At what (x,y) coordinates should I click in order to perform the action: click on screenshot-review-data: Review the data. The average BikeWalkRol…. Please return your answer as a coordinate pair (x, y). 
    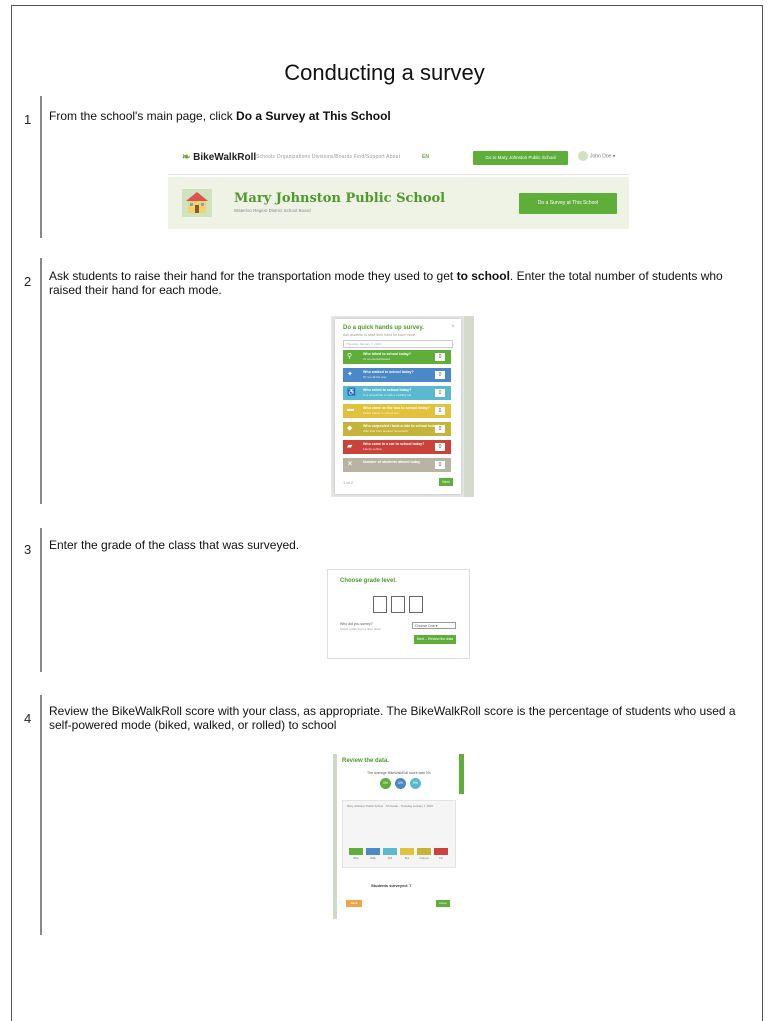
    Looking at the image, I should click on (398, 836).